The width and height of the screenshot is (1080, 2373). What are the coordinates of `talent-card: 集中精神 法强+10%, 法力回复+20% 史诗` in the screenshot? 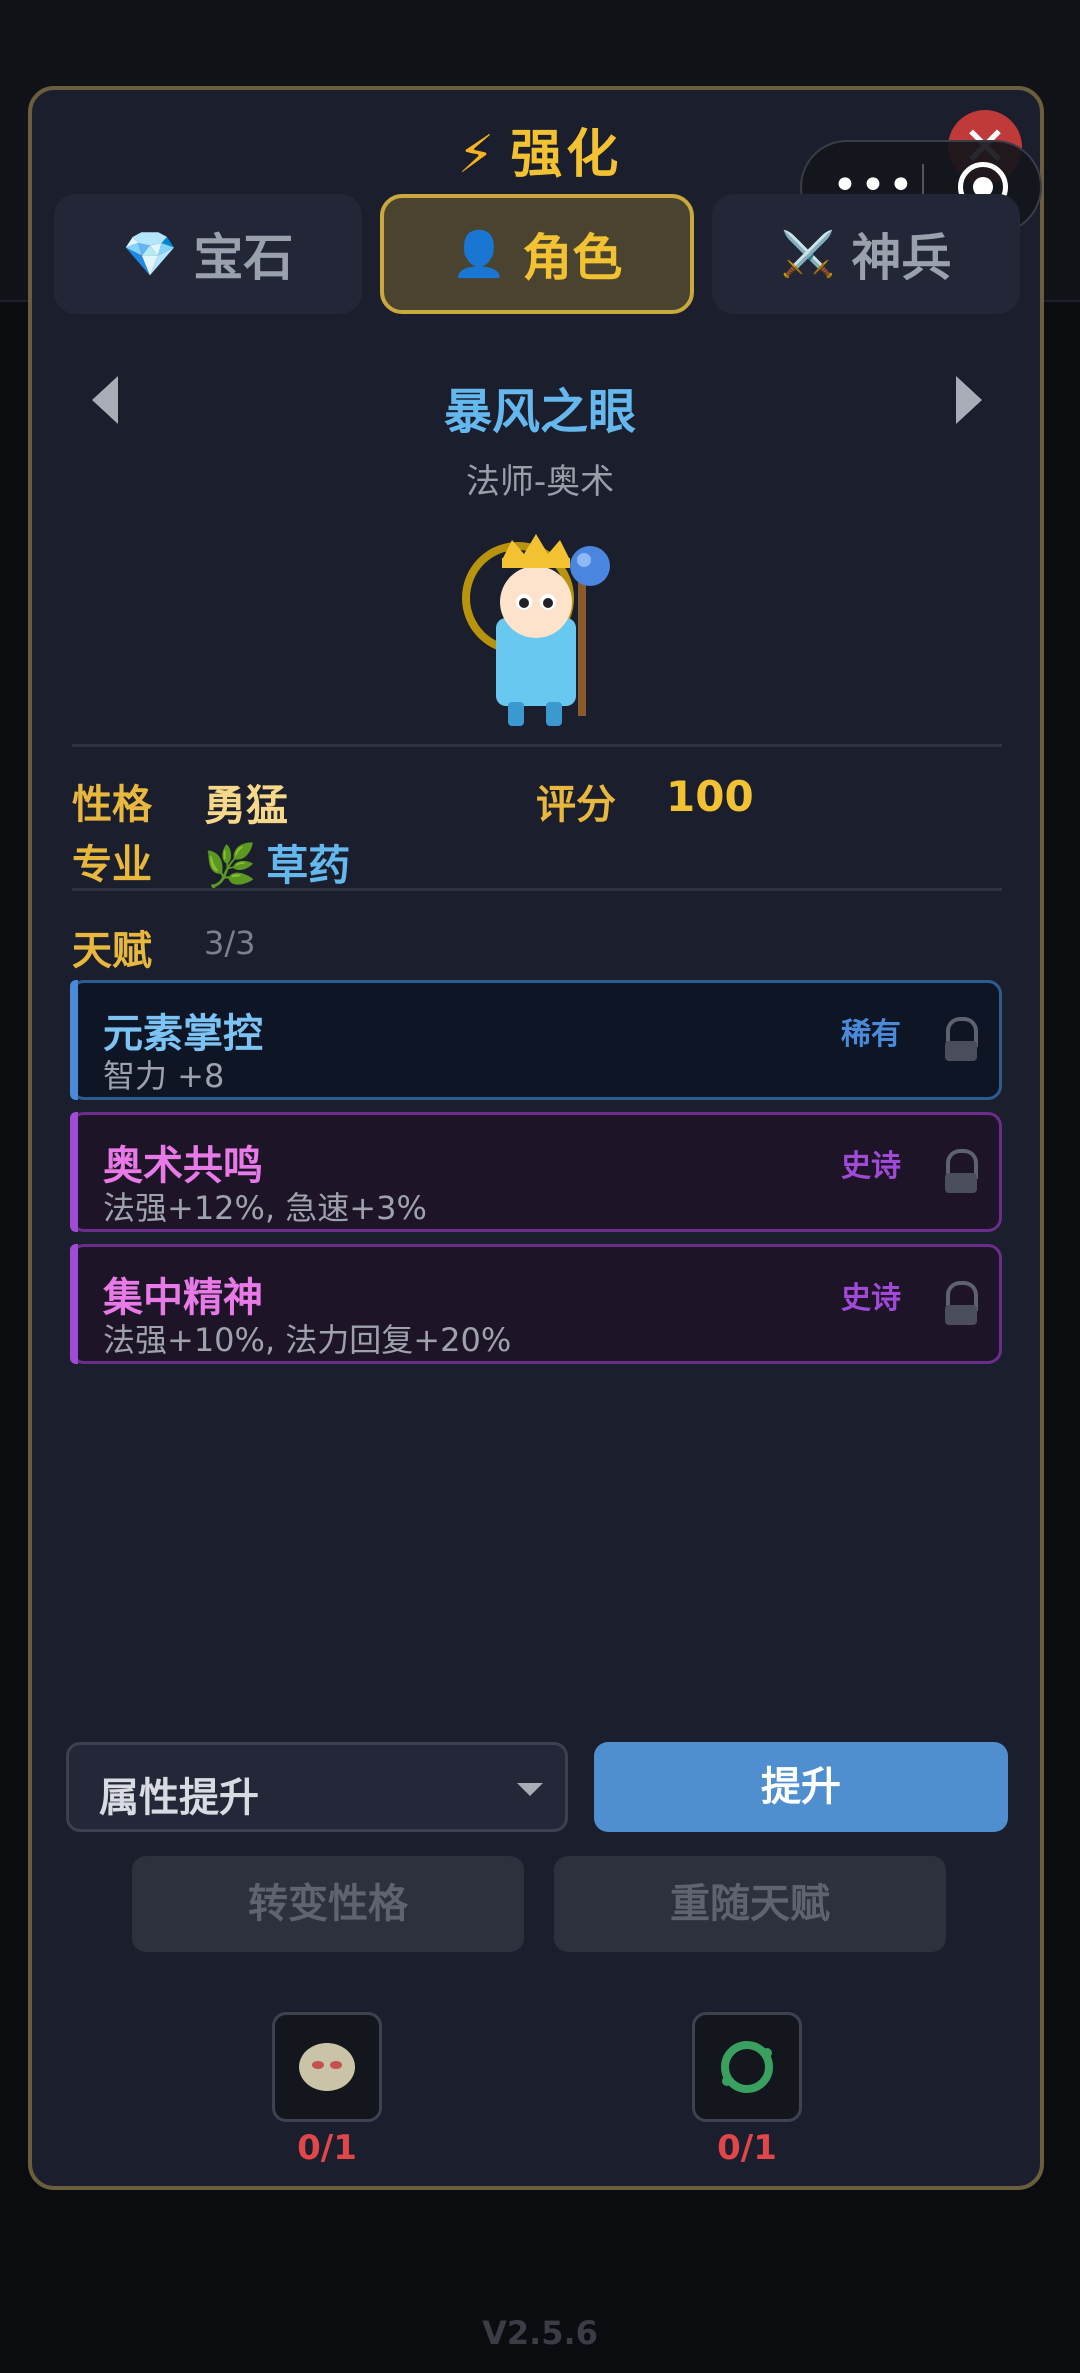 It's located at (536, 1304).